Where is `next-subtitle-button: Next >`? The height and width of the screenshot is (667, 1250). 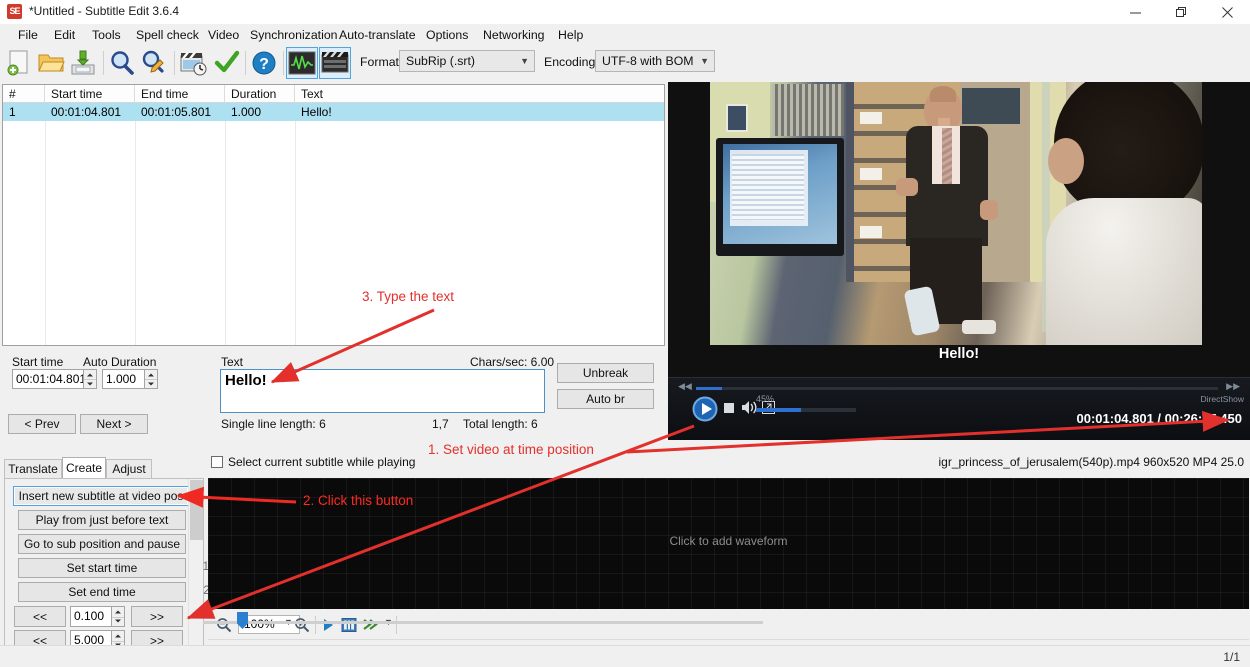
next-subtitle-button: Next > is located at coordinates (114, 424).